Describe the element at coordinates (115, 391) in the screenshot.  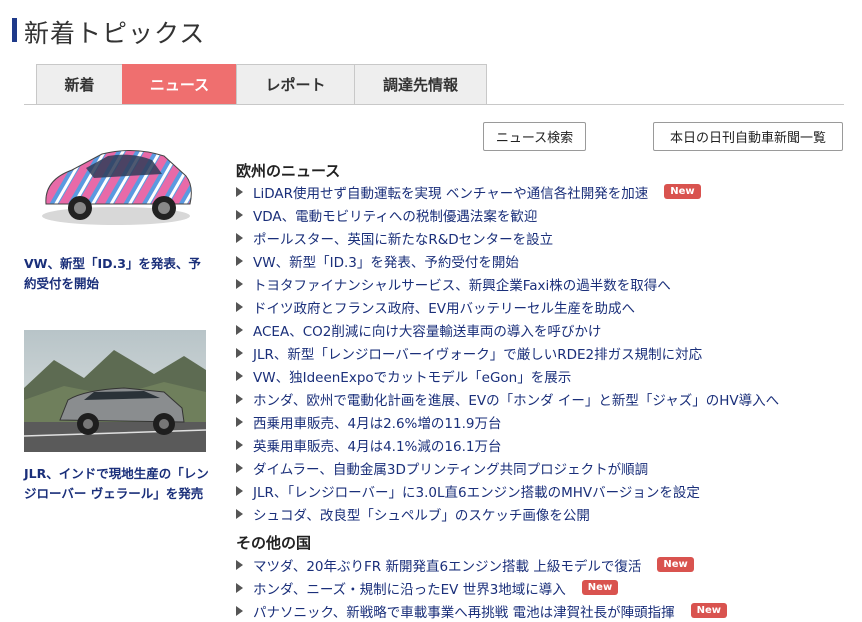
I see `feature-image-velar` at that location.